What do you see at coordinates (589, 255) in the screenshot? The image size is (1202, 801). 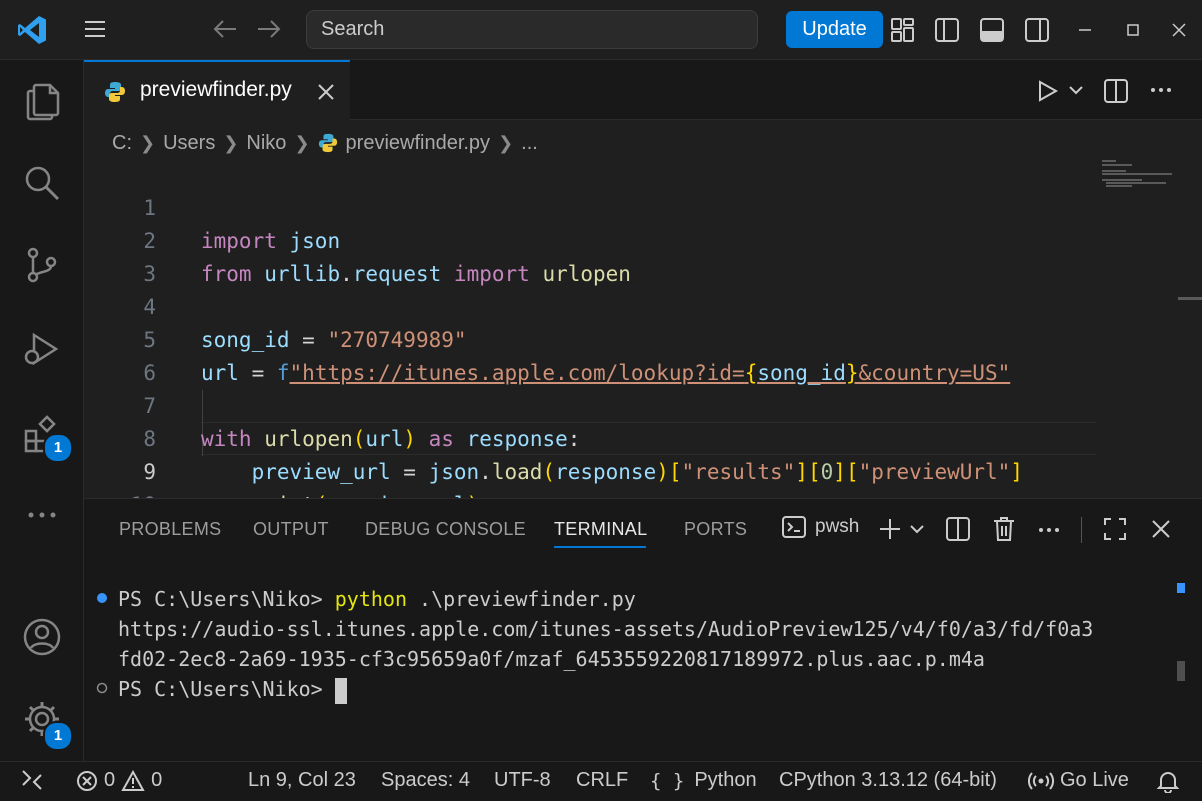 I see `code-line-3: 3` at bounding box center [589, 255].